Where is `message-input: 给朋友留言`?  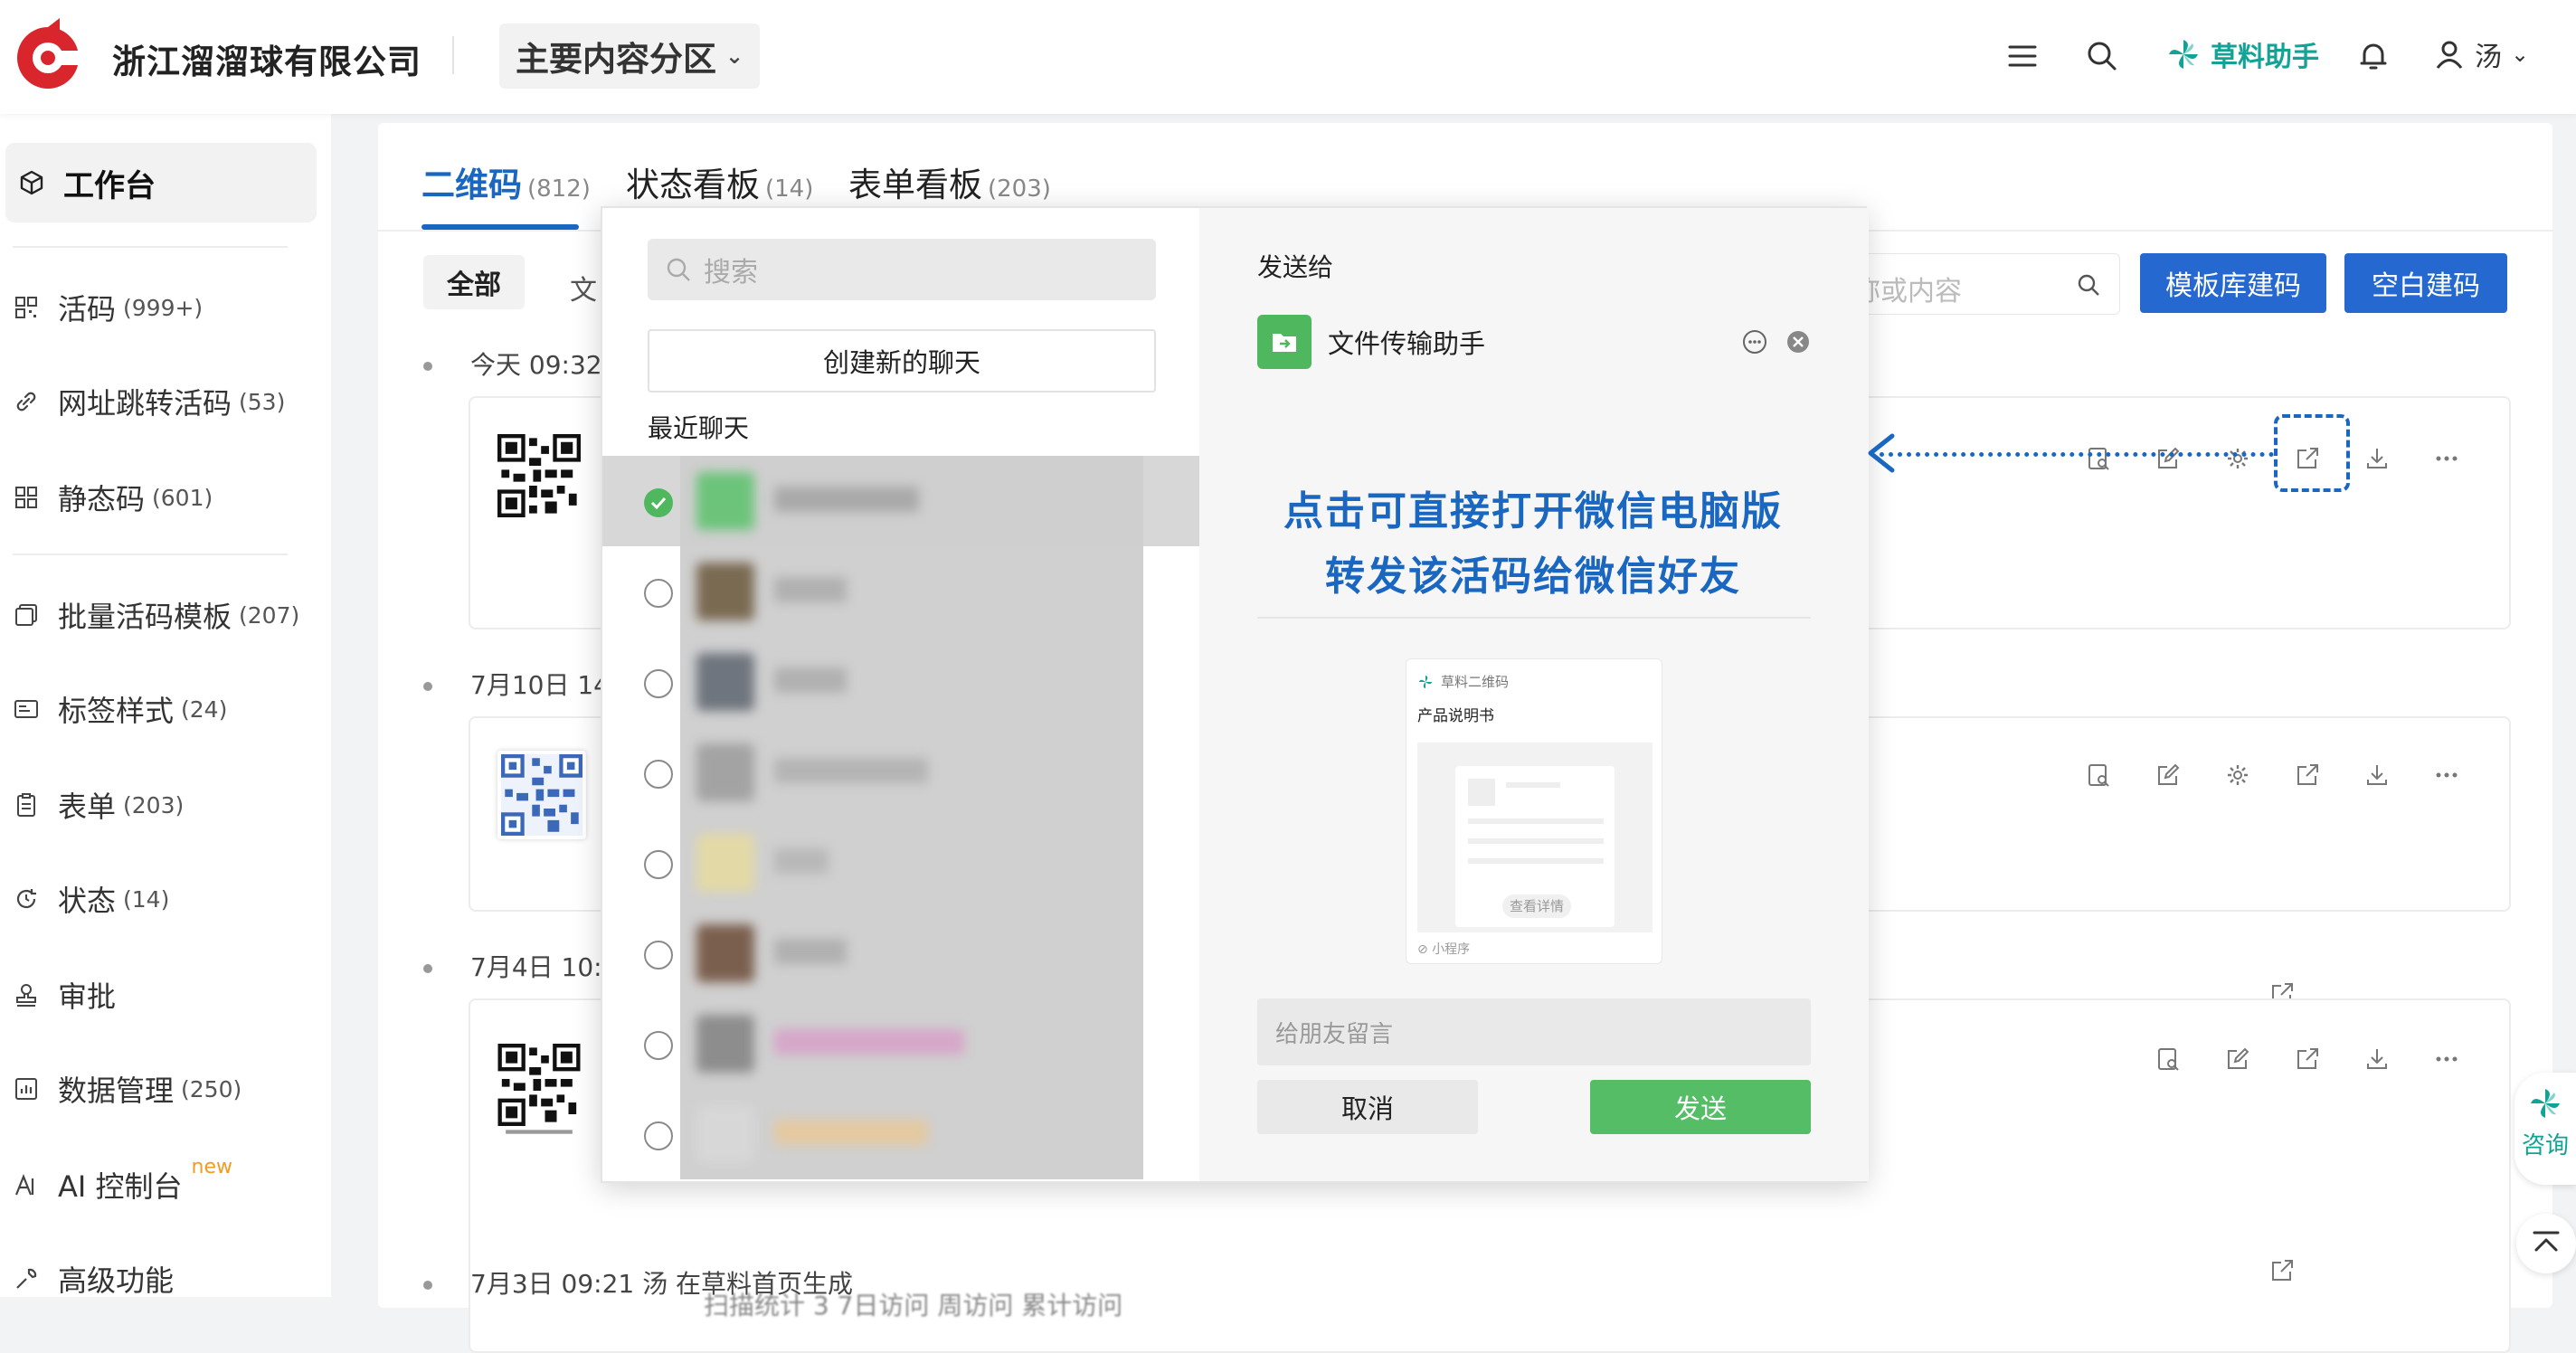
message-input: 给朋友留言 is located at coordinates (1534, 1031).